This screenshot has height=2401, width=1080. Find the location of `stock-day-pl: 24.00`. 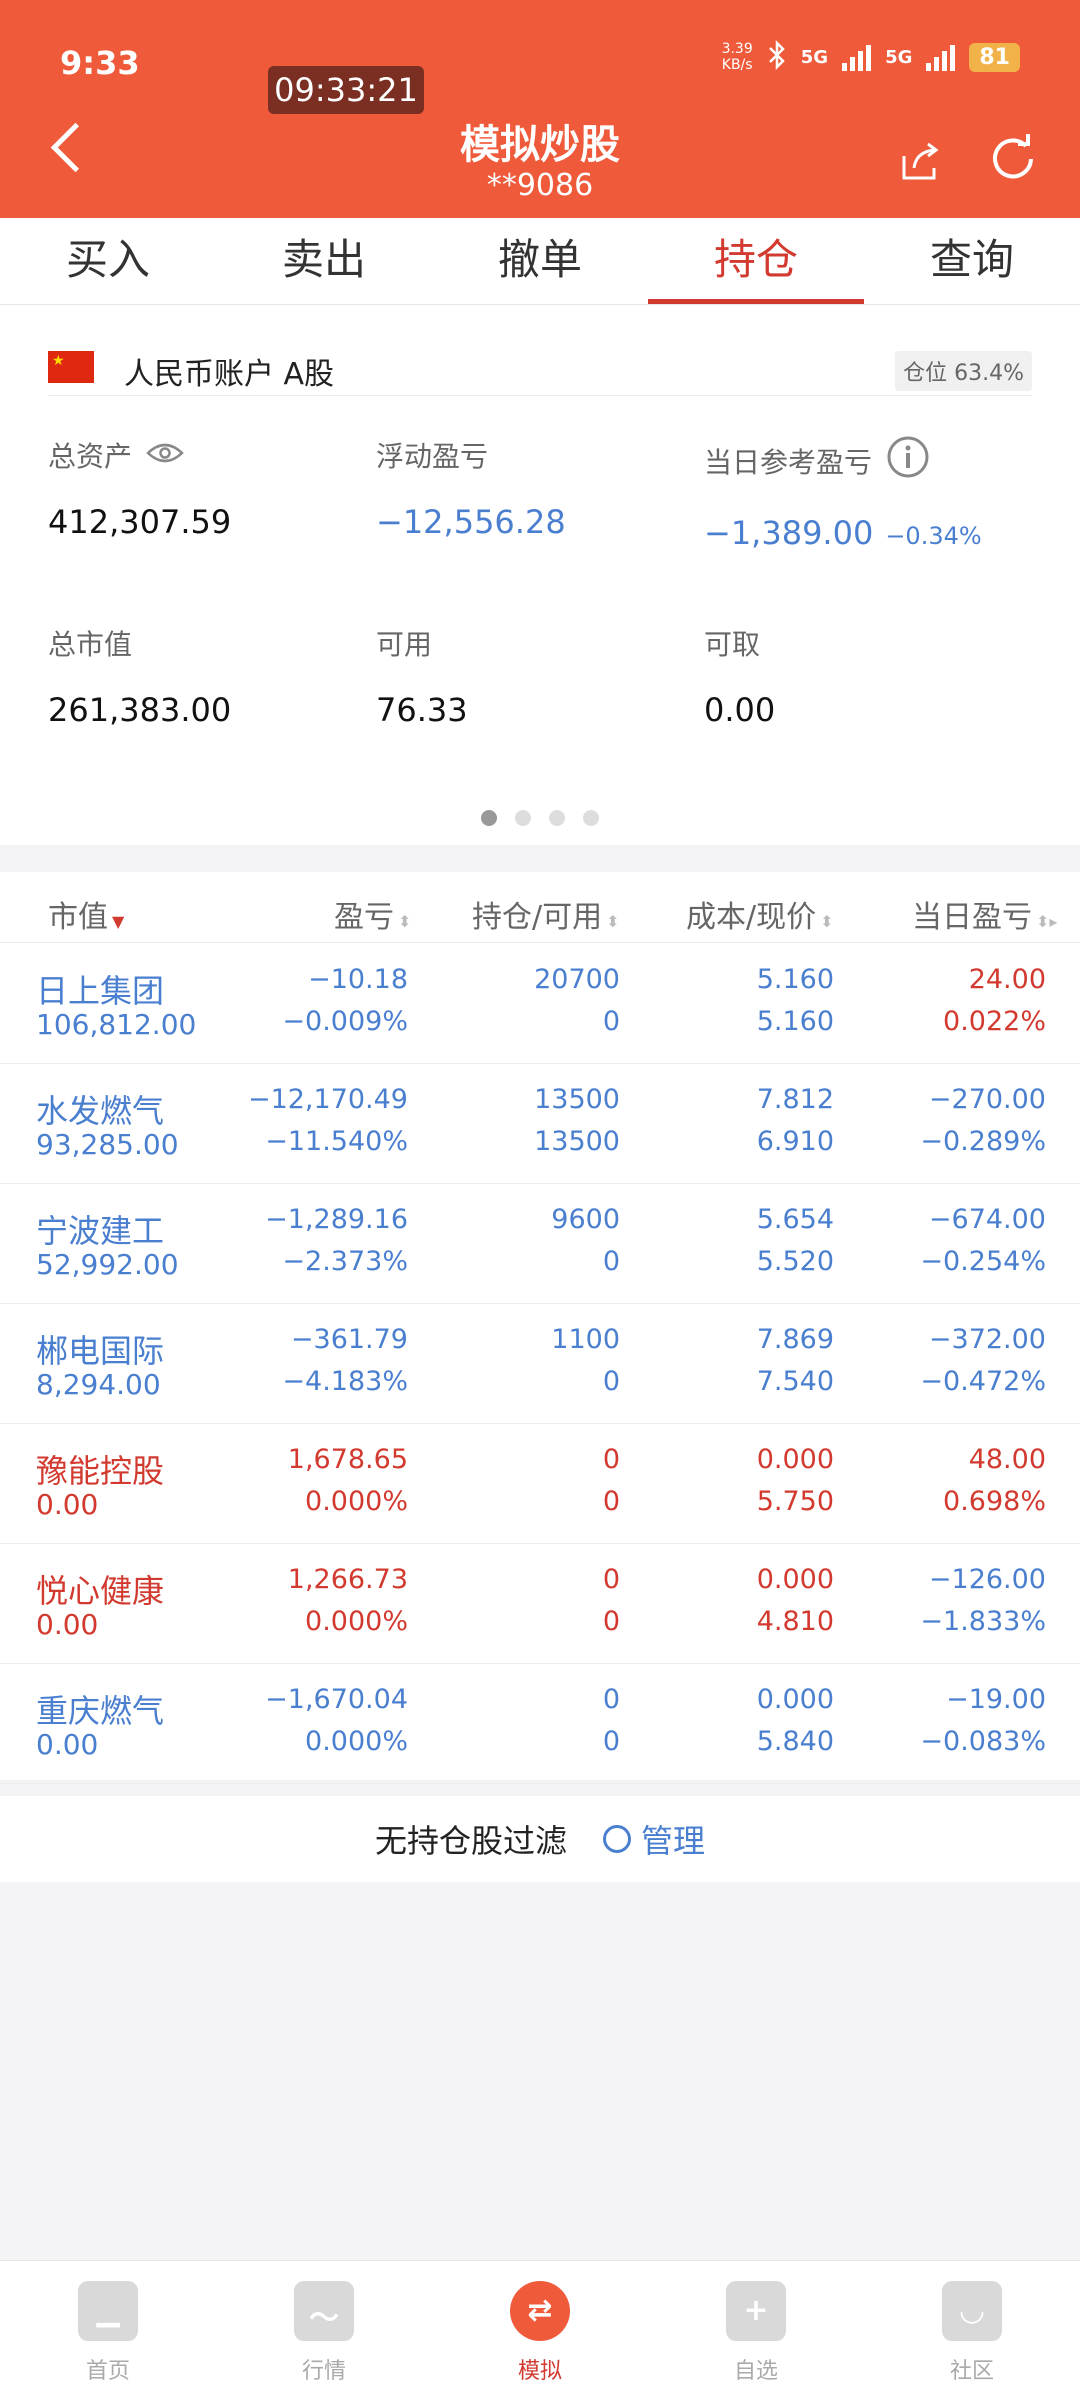

stock-day-pl: 24.00 is located at coordinates (1007, 979).